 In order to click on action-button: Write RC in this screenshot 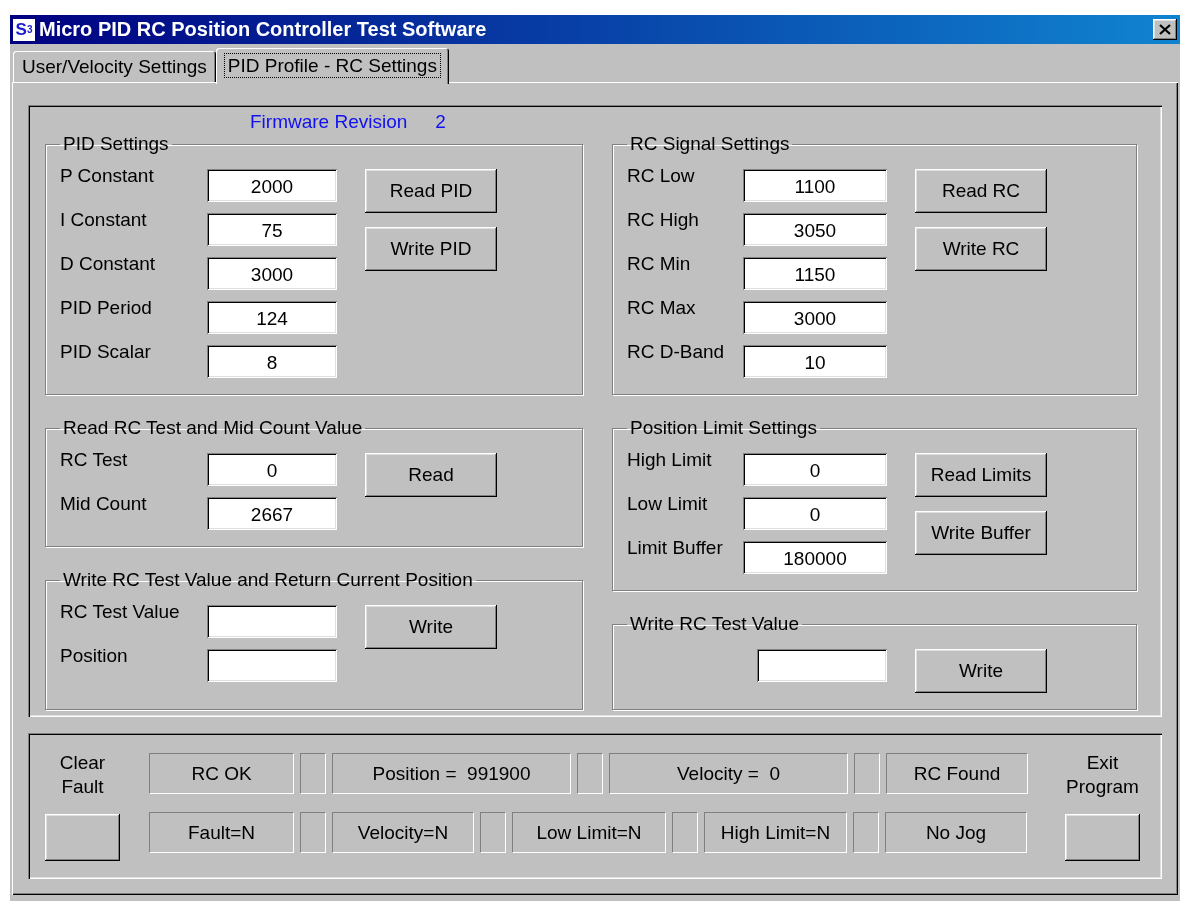, I will do `click(981, 249)`.